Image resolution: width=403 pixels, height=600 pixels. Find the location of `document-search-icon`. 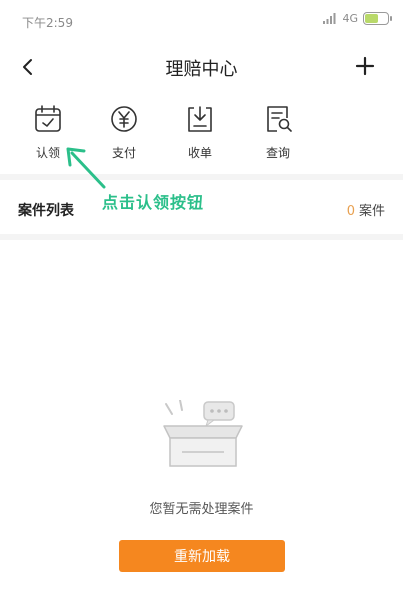

document-search-icon is located at coordinates (279, 119).